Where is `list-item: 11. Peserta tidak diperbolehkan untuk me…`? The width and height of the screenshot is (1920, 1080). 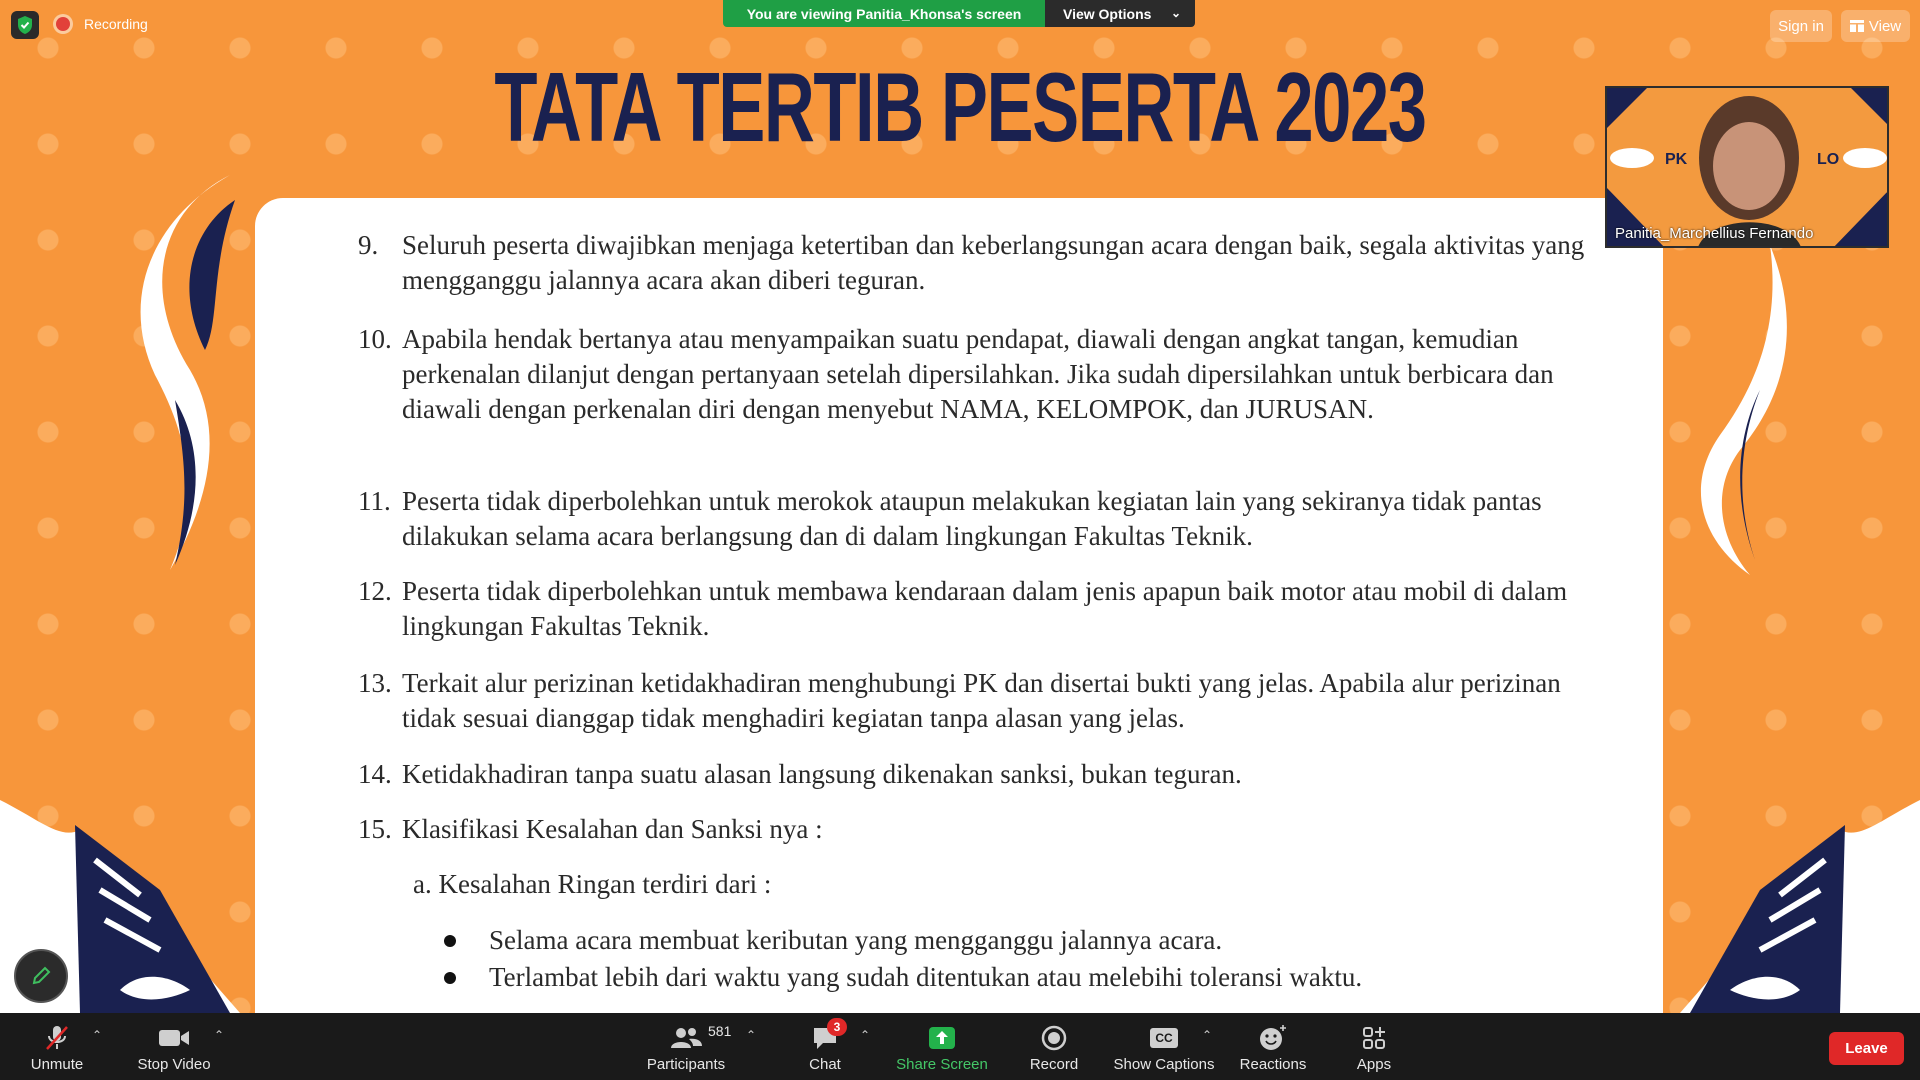 list-item: 11. Peserta tidak diperbolehkan untuk me… is located at coordinates (973, 519).